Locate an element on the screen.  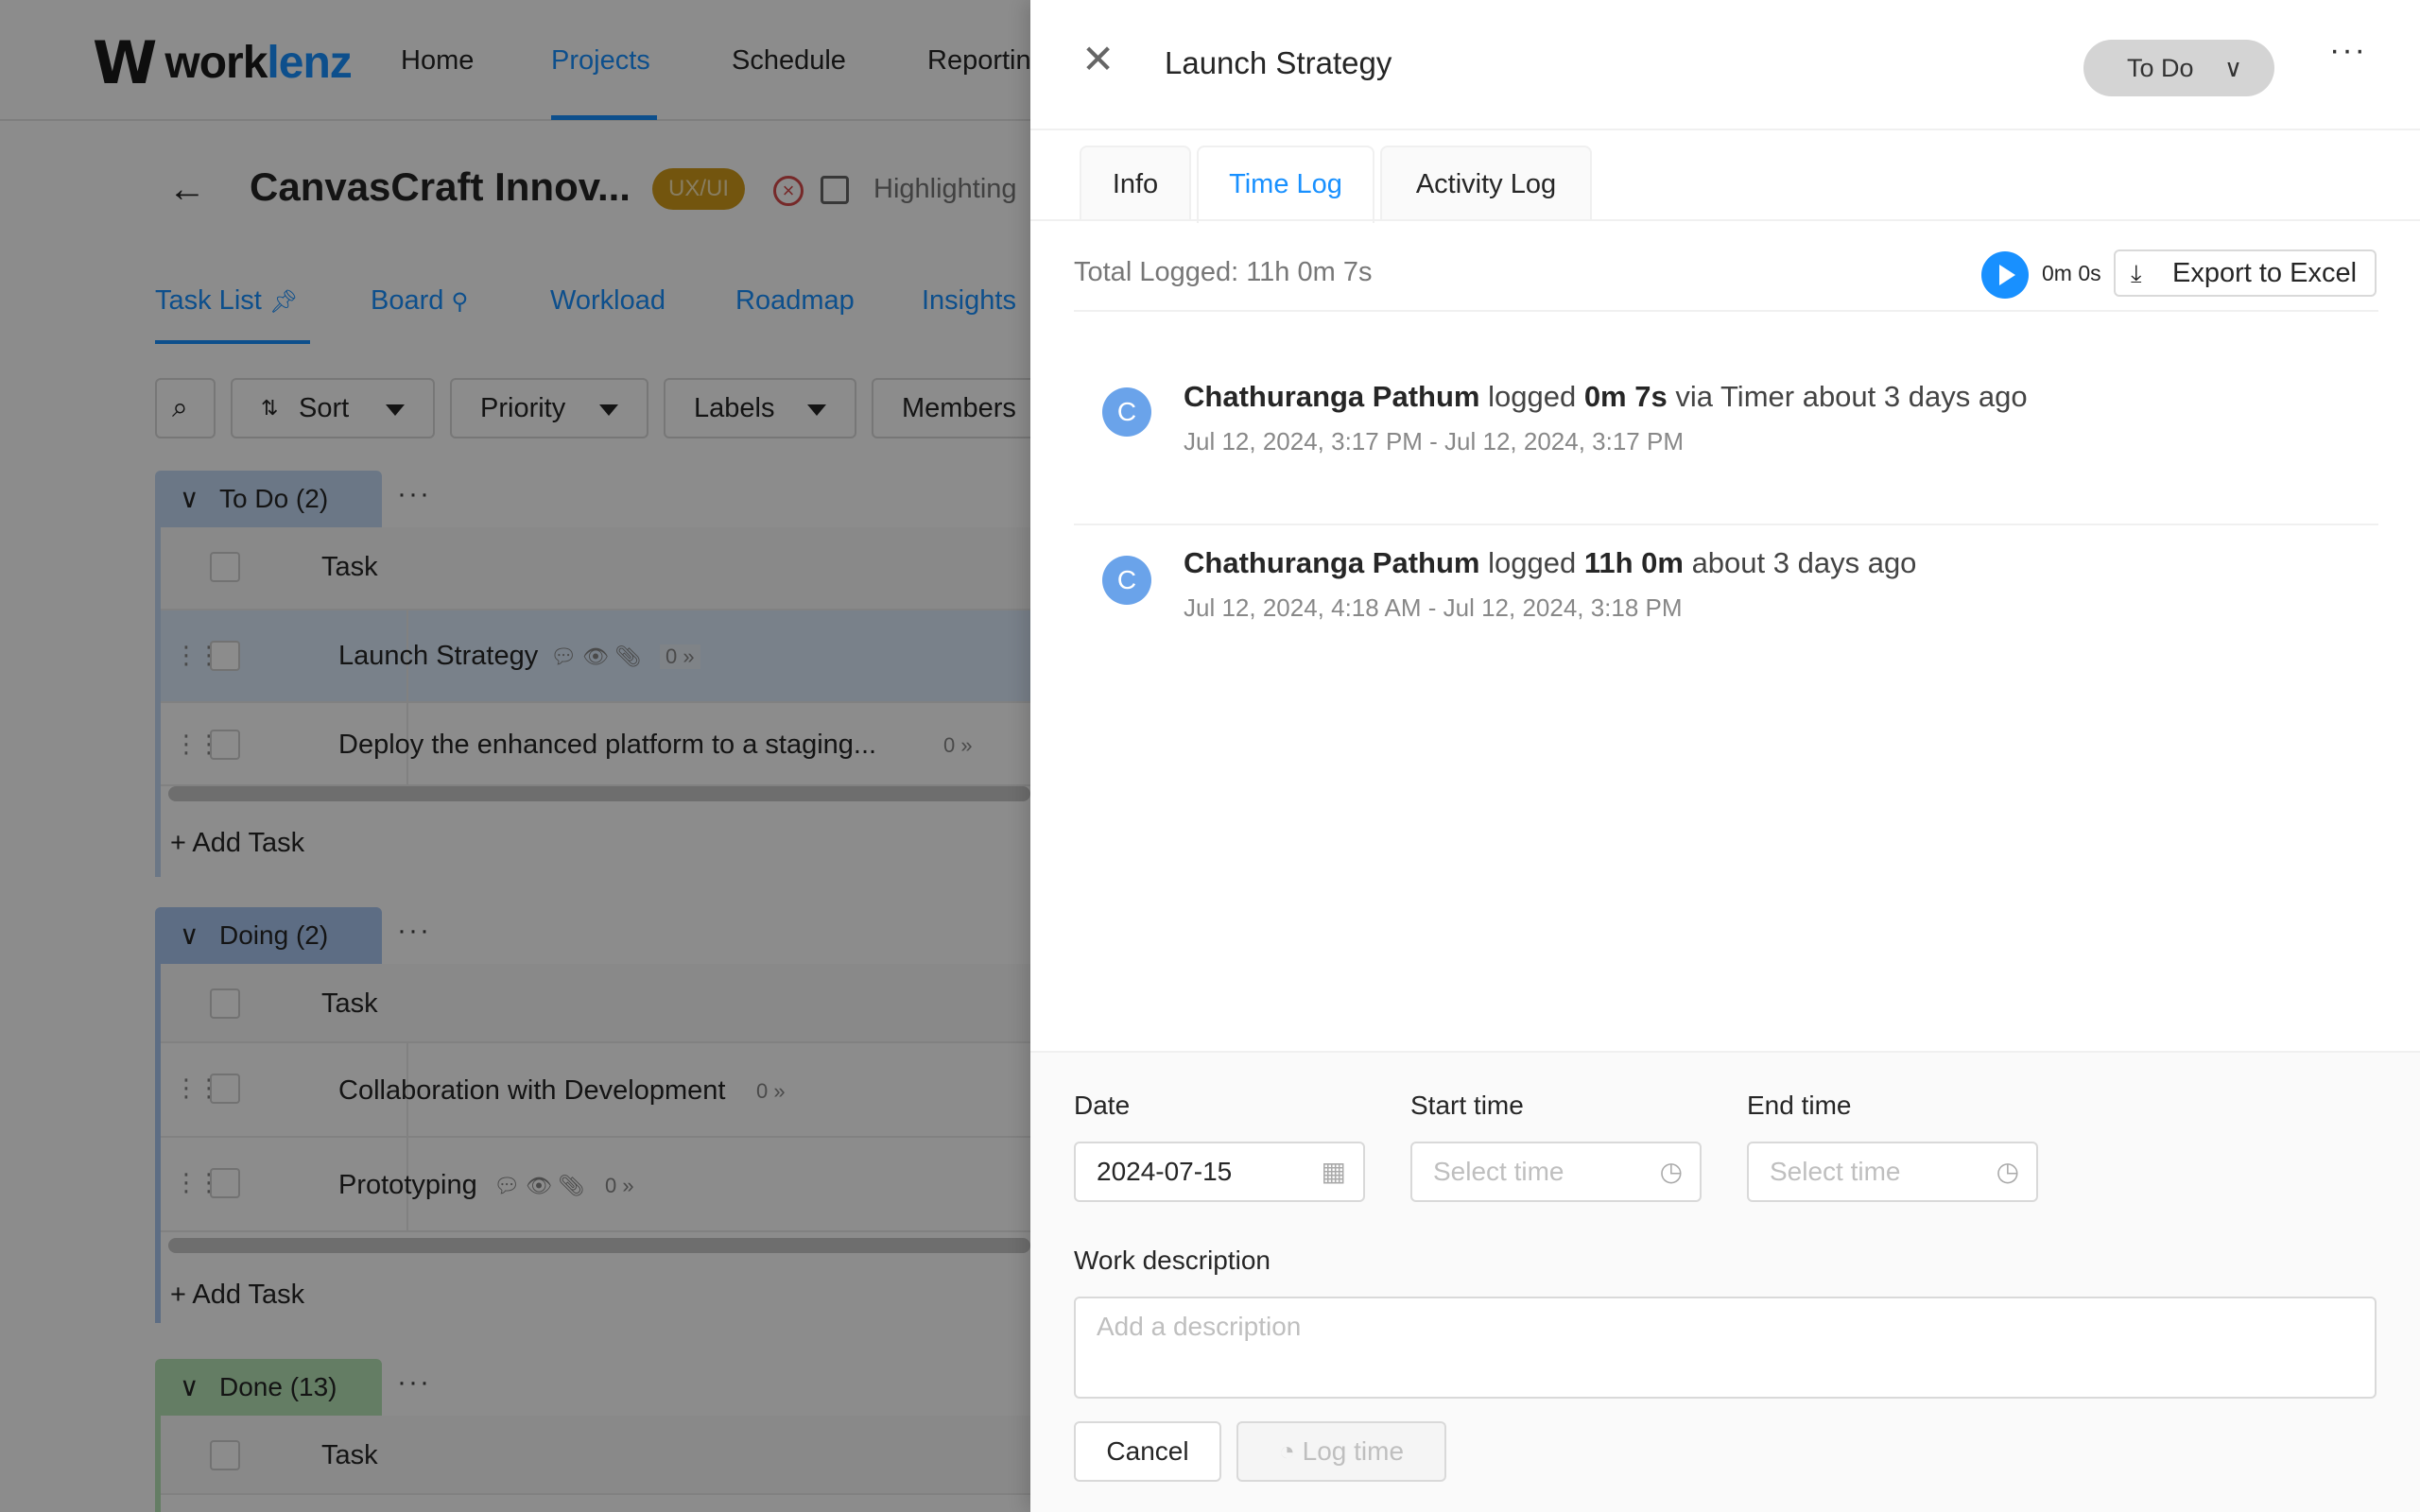
download-icon: ⤓ is located at coordinates (2136, 273).